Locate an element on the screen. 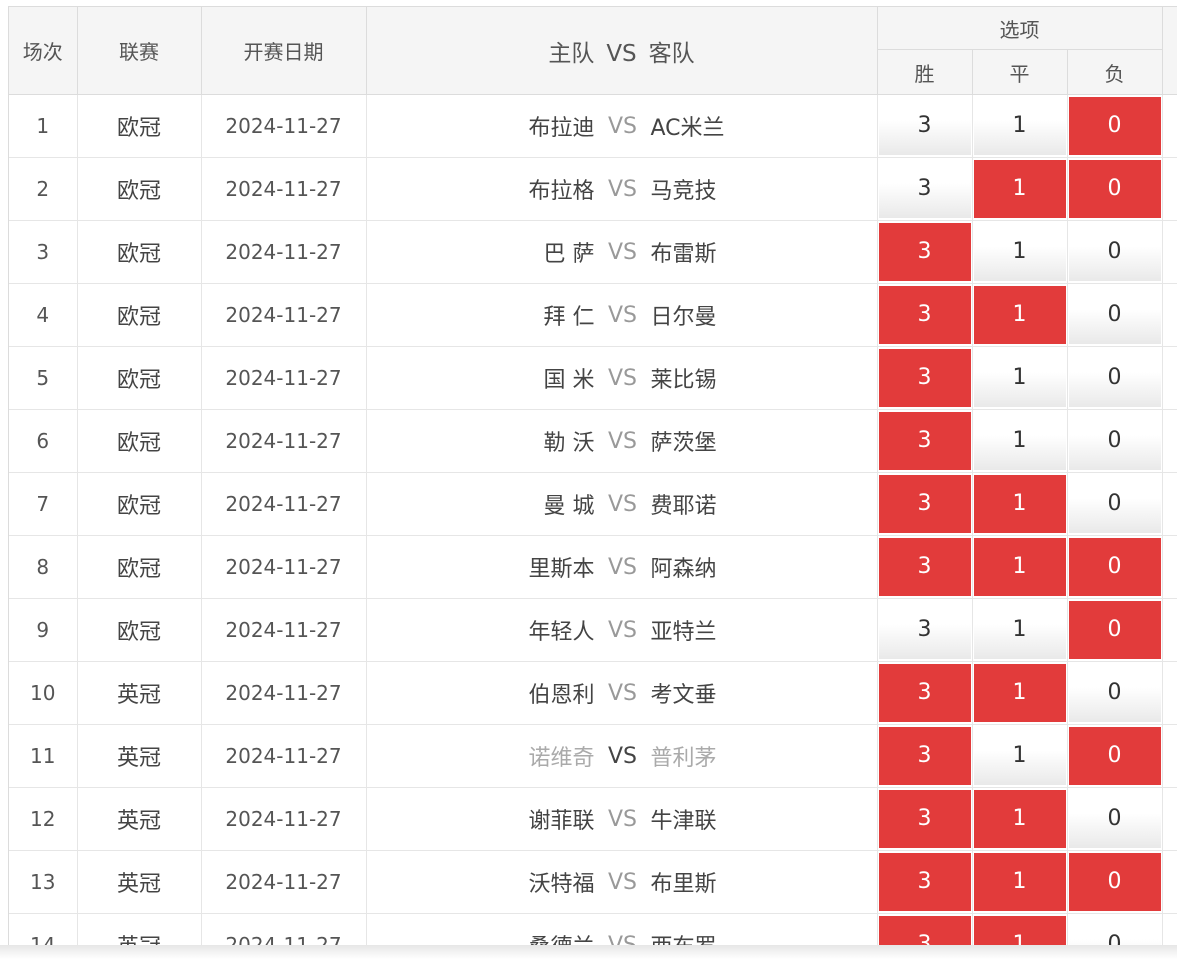  table-row: 3 欧冠 2024-11-27 巴 萨 VS 布雷斯 3 1 0 is located at coordinates (593, 252).